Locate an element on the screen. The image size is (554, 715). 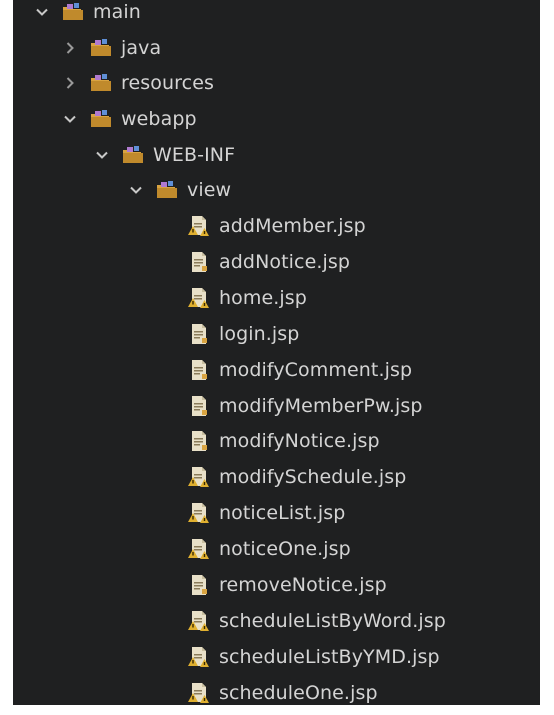
file-label: login.jsp is located at coordinates (259, 334).